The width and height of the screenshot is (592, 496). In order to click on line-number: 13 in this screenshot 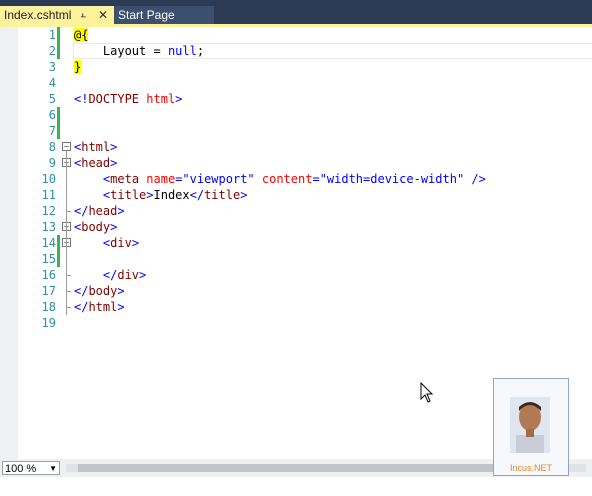, I will do `click(48, 227)`.